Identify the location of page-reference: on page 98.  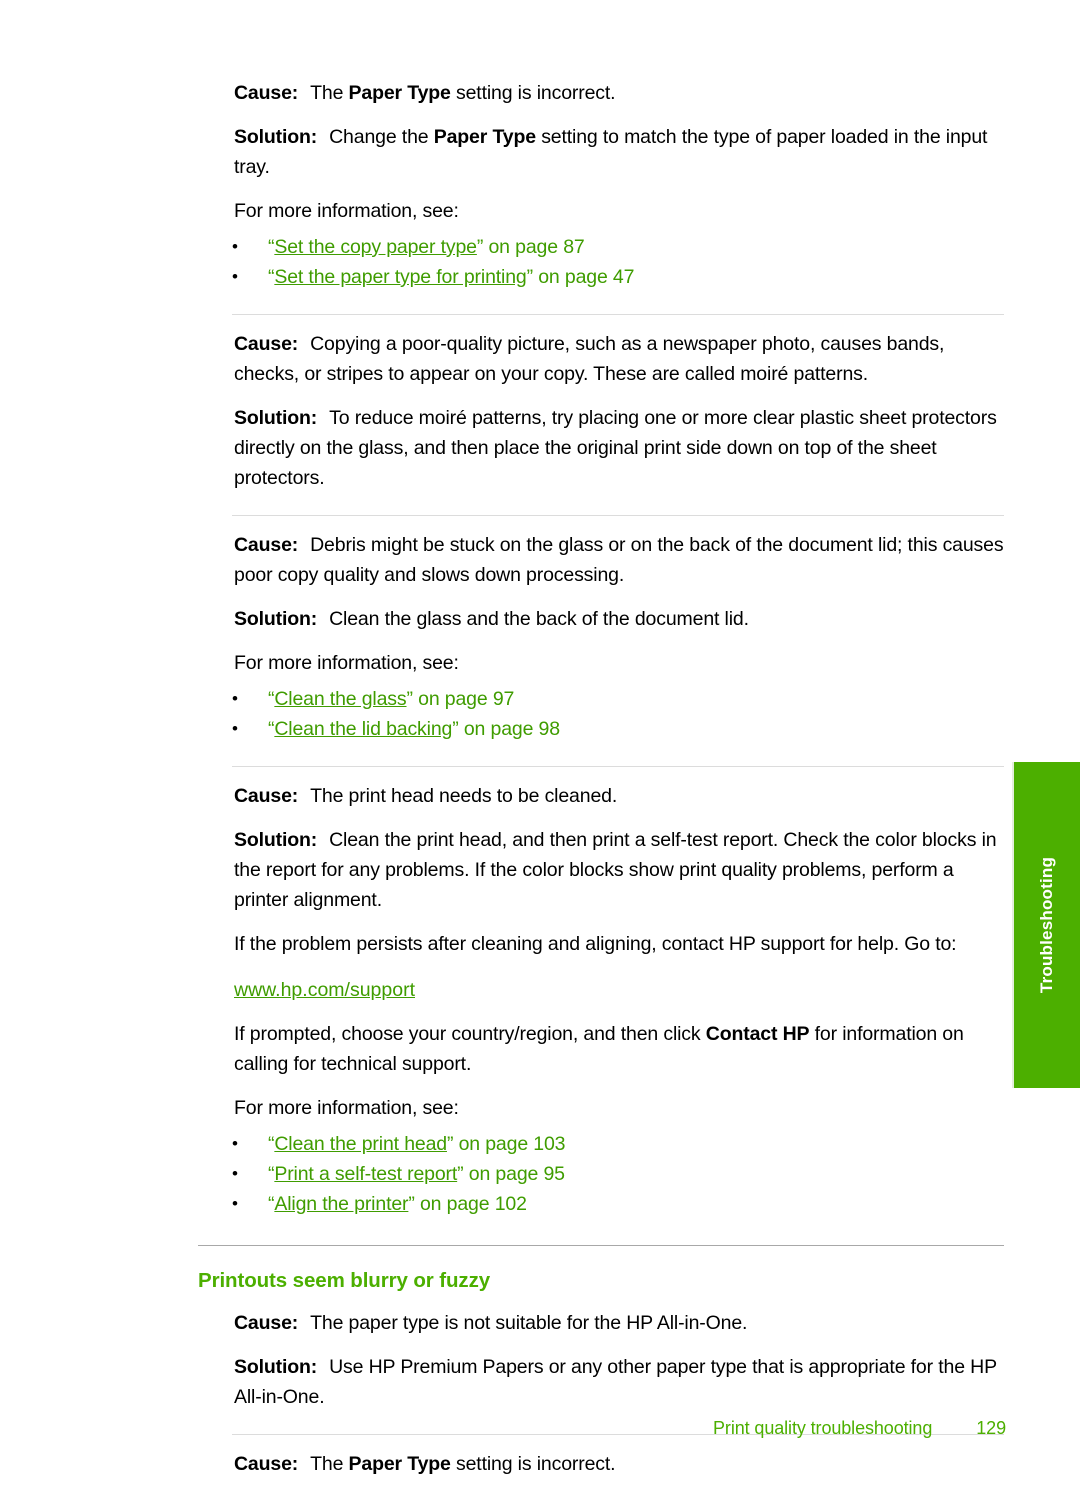
(509, 729).